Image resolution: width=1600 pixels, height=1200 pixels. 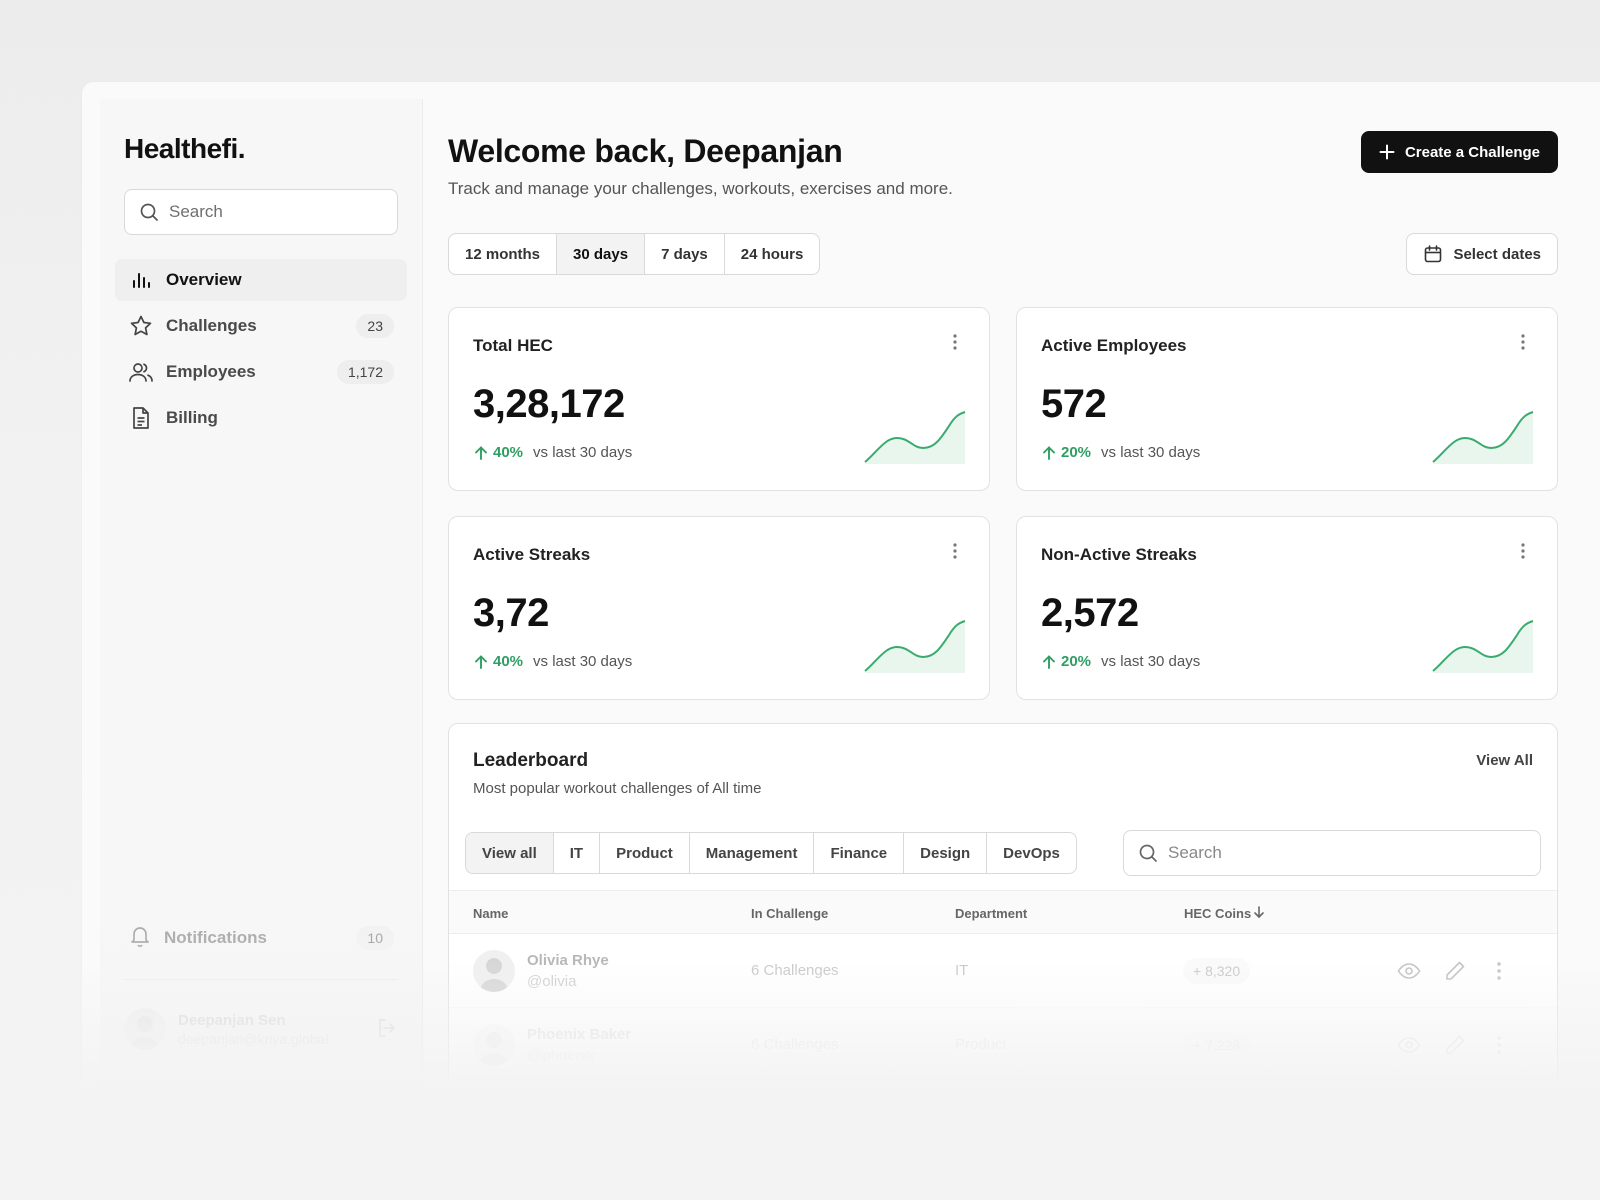 What do you see at coordinates (1217, 913) in the screenshot?
I see `column-header-coins: HEC Coins` at bounding box center [1217, 913].